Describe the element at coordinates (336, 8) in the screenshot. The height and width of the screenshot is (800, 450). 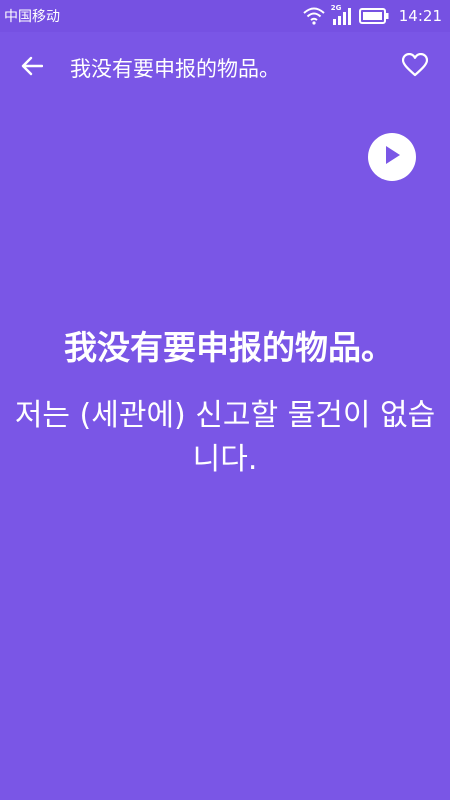
I see `network-type-label: 2G` at that location.